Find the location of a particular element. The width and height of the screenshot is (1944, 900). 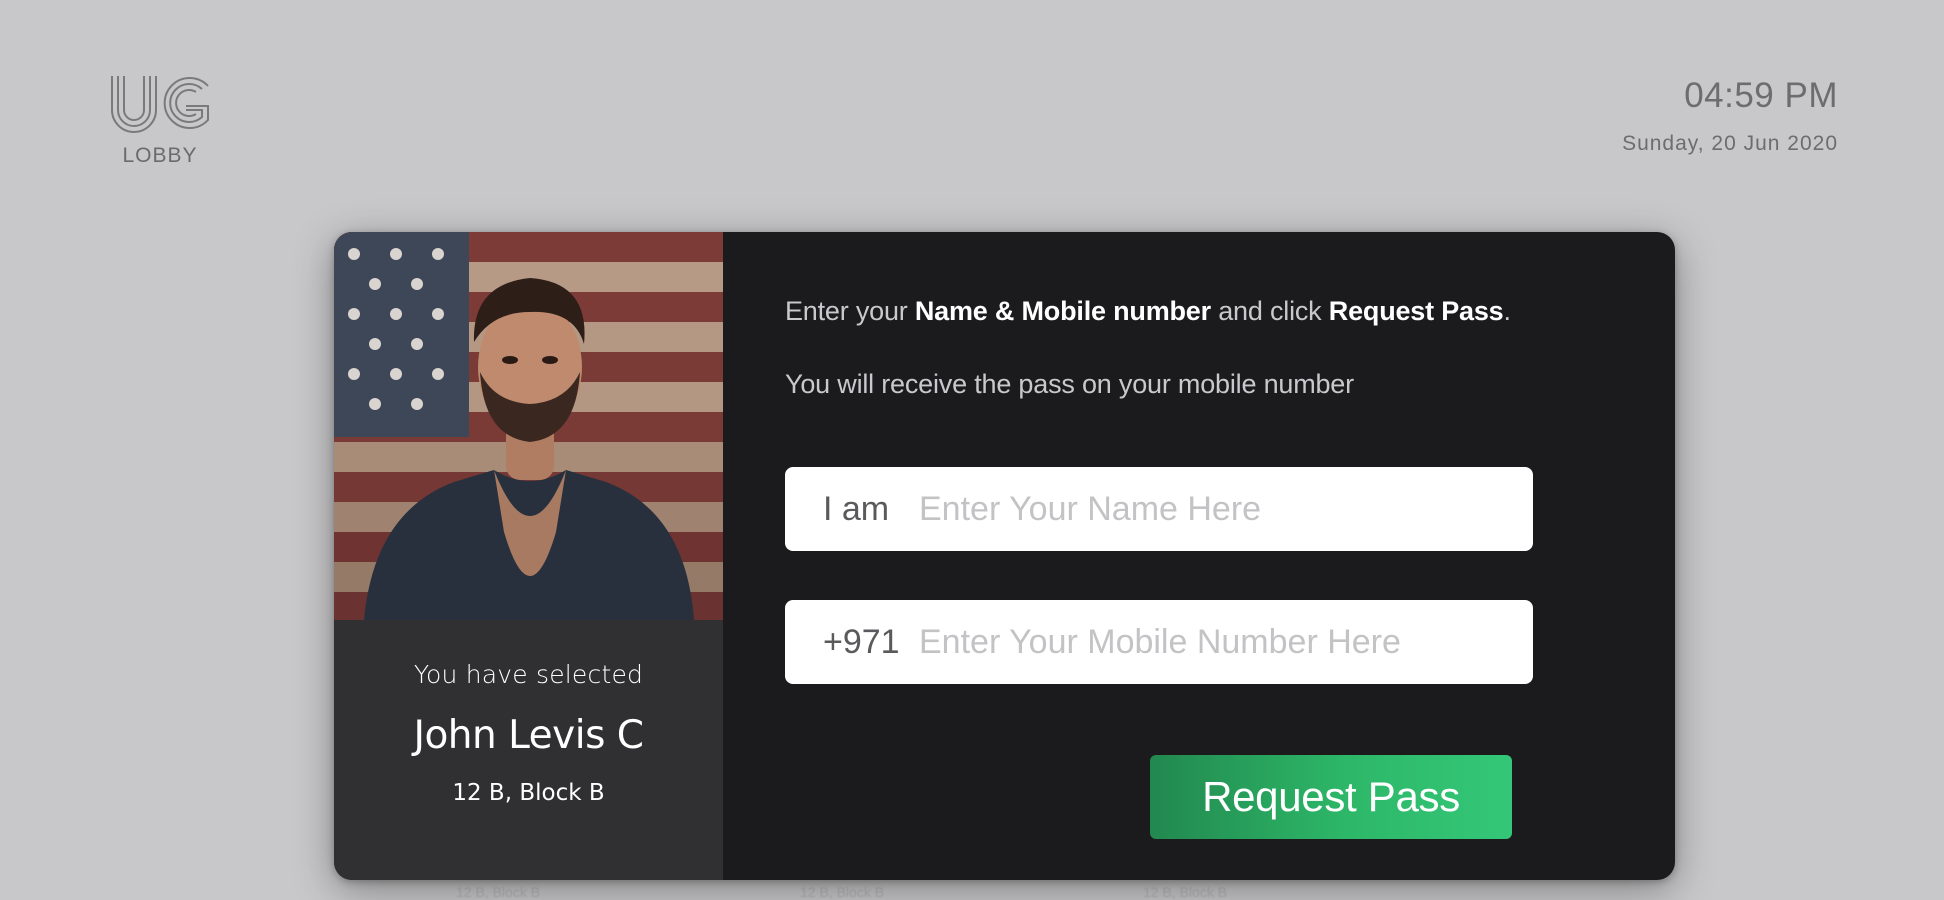

selection-caption: You have selected is located at coordinates (528, 674).